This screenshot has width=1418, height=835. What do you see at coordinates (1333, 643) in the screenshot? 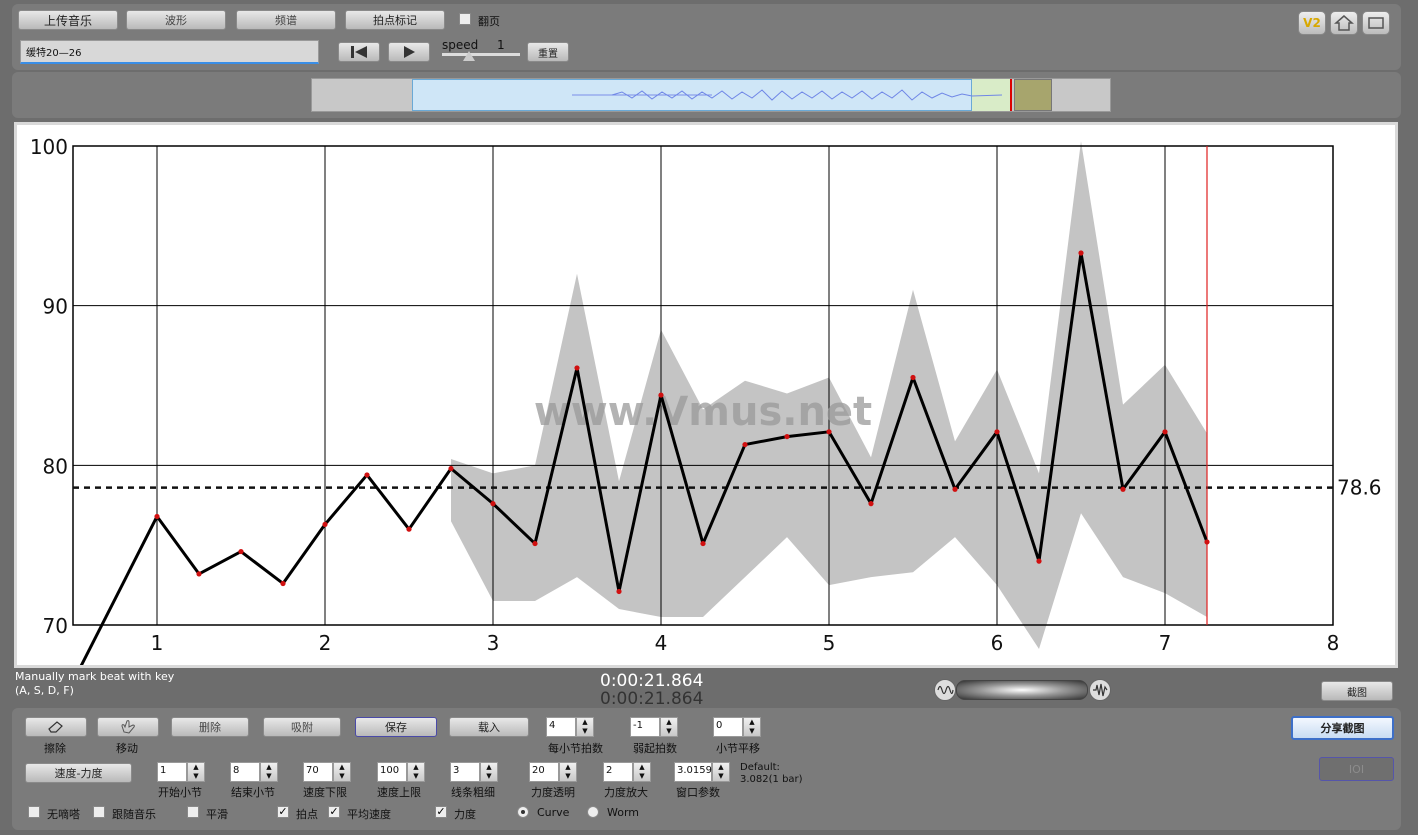
I see `x-tick-label: 8` at bounding box center [1333, 643].